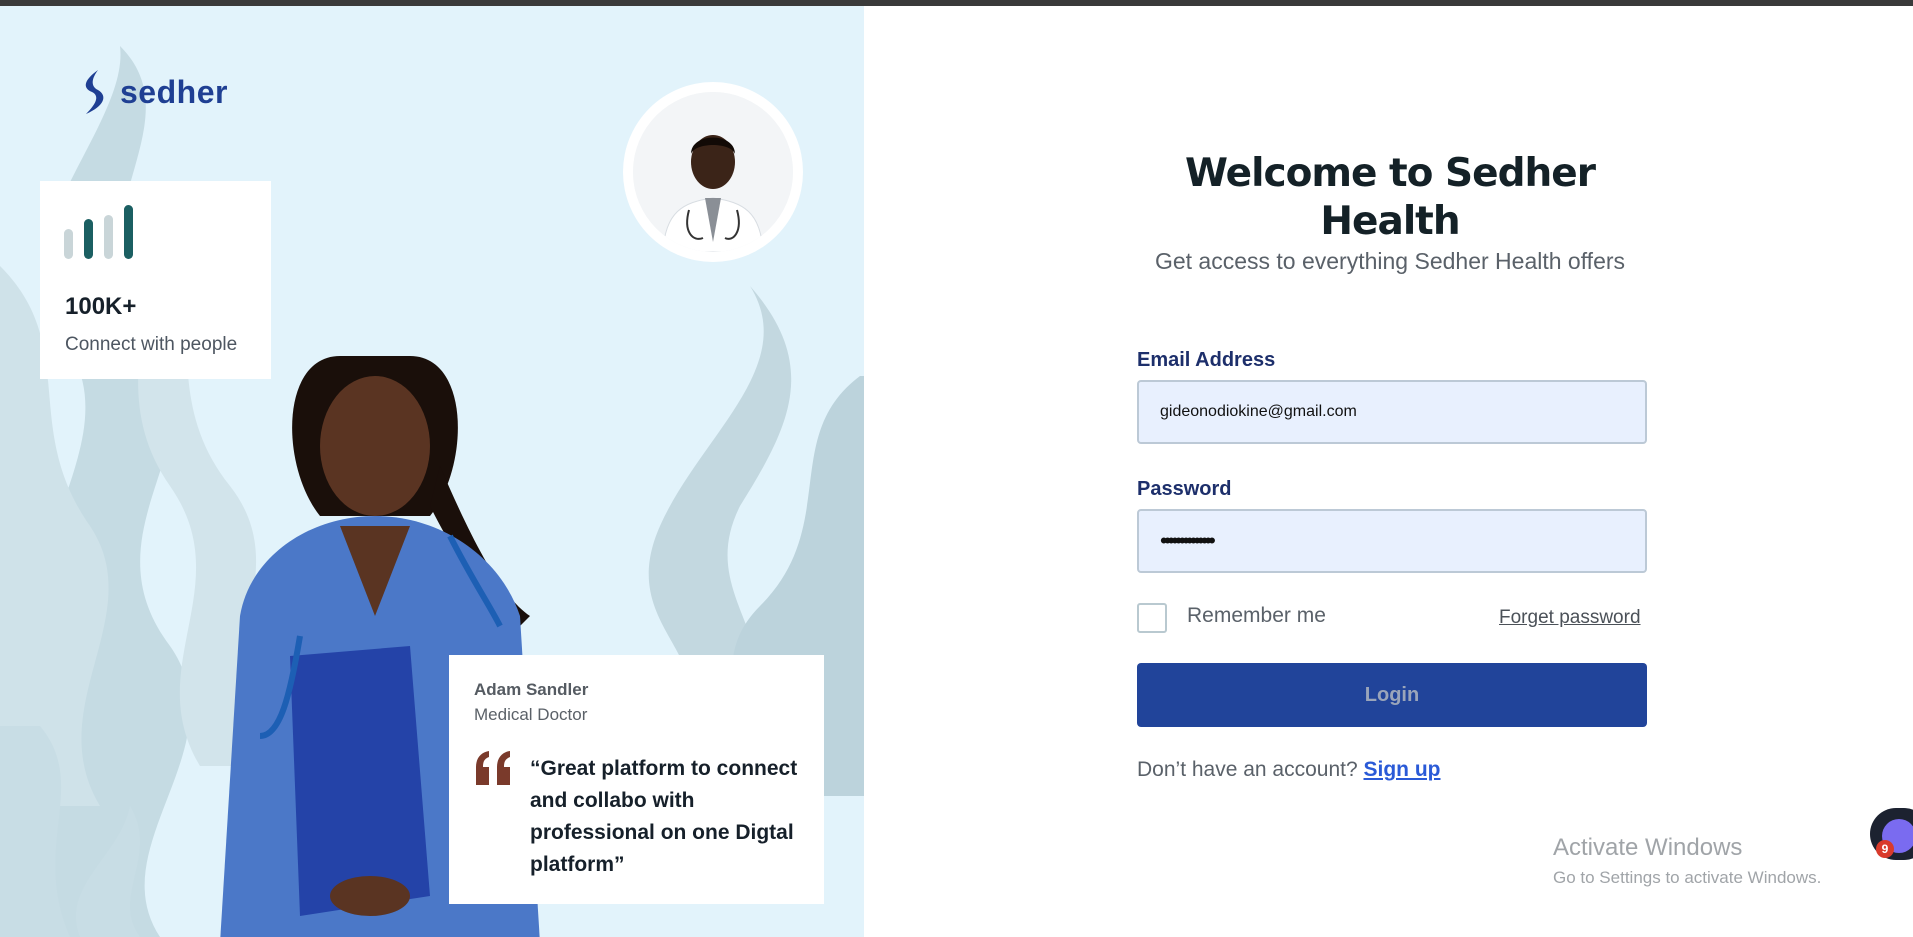  What do you see at coordinates (1392, 412) in the screenshot?
I see `email-field: gideonodiokine@gmail.com` at bounding box center [1392, 412].